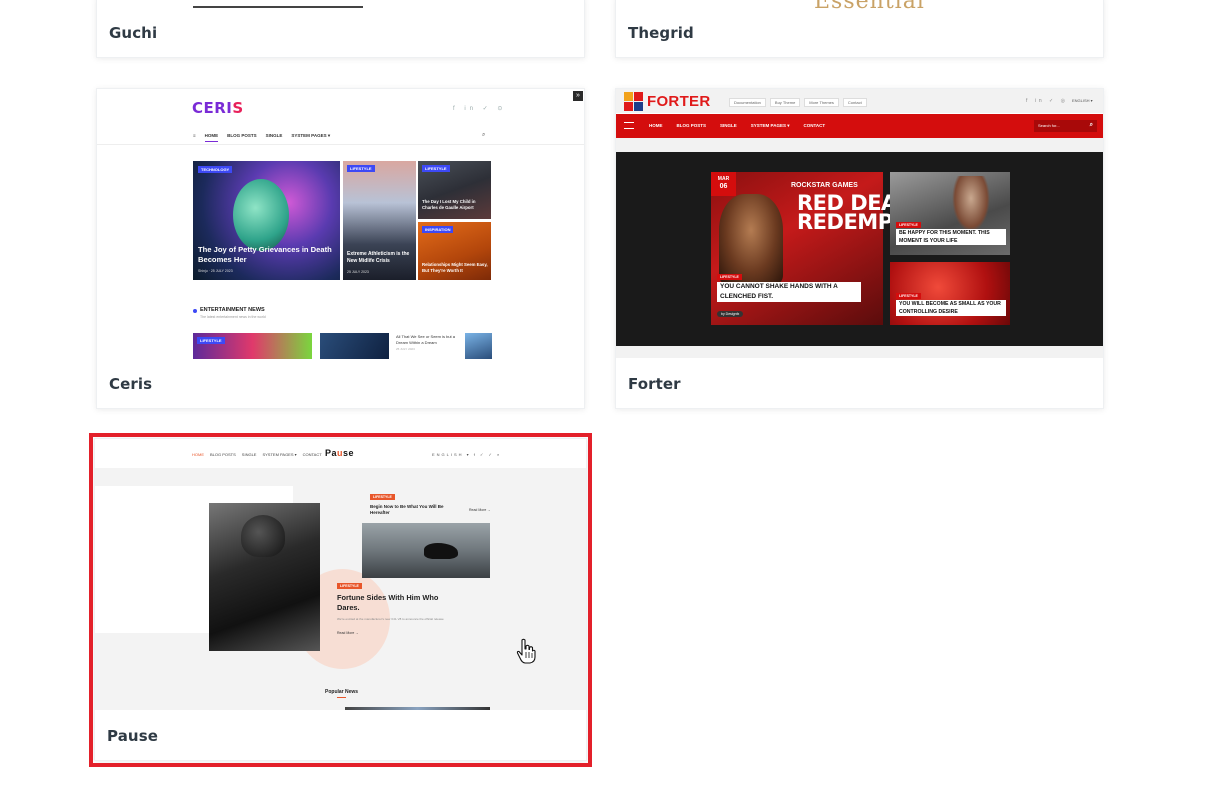  I want to click on social-icons: f in ✓ ◎, so click(1047, 101).